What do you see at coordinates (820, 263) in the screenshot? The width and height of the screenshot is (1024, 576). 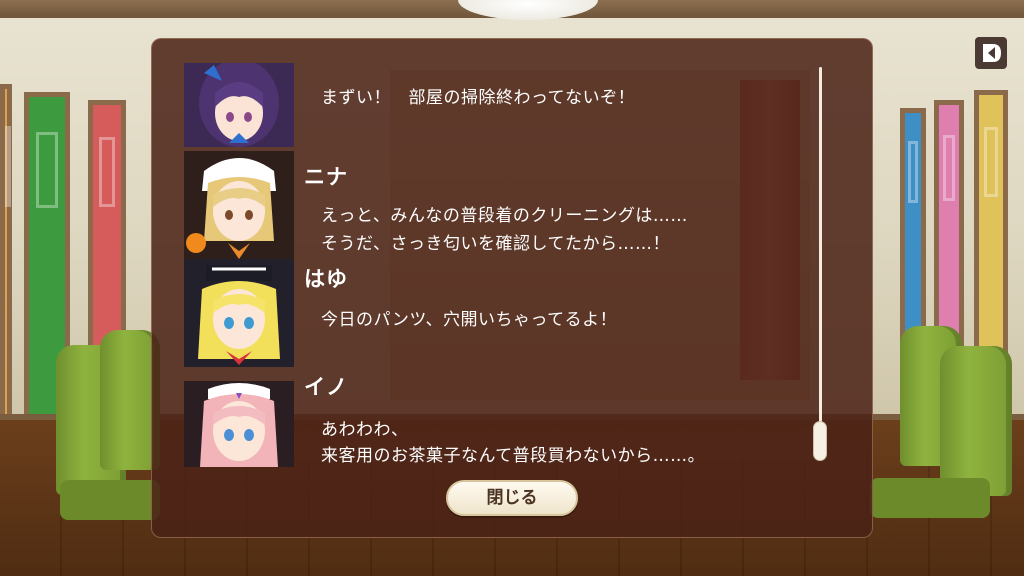 I see `scrollbar-track` at bounding box center [820, 263].